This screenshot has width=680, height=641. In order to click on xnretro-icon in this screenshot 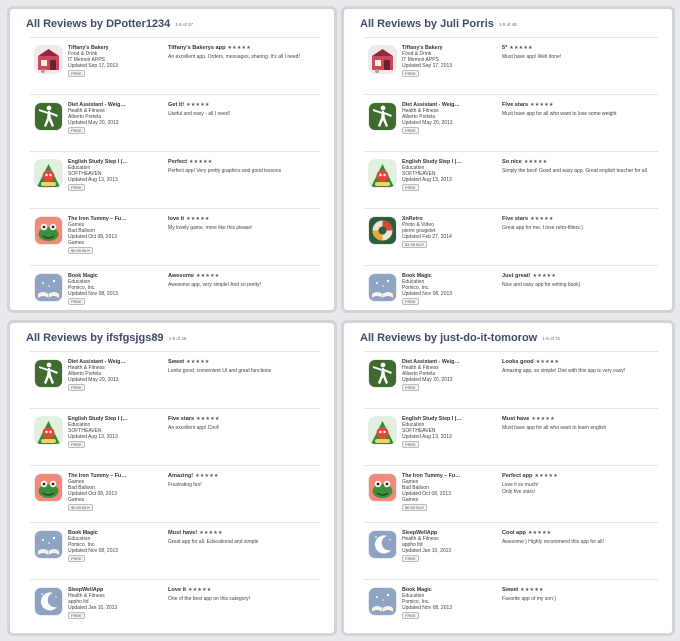, I will do `click(382, 230)`.